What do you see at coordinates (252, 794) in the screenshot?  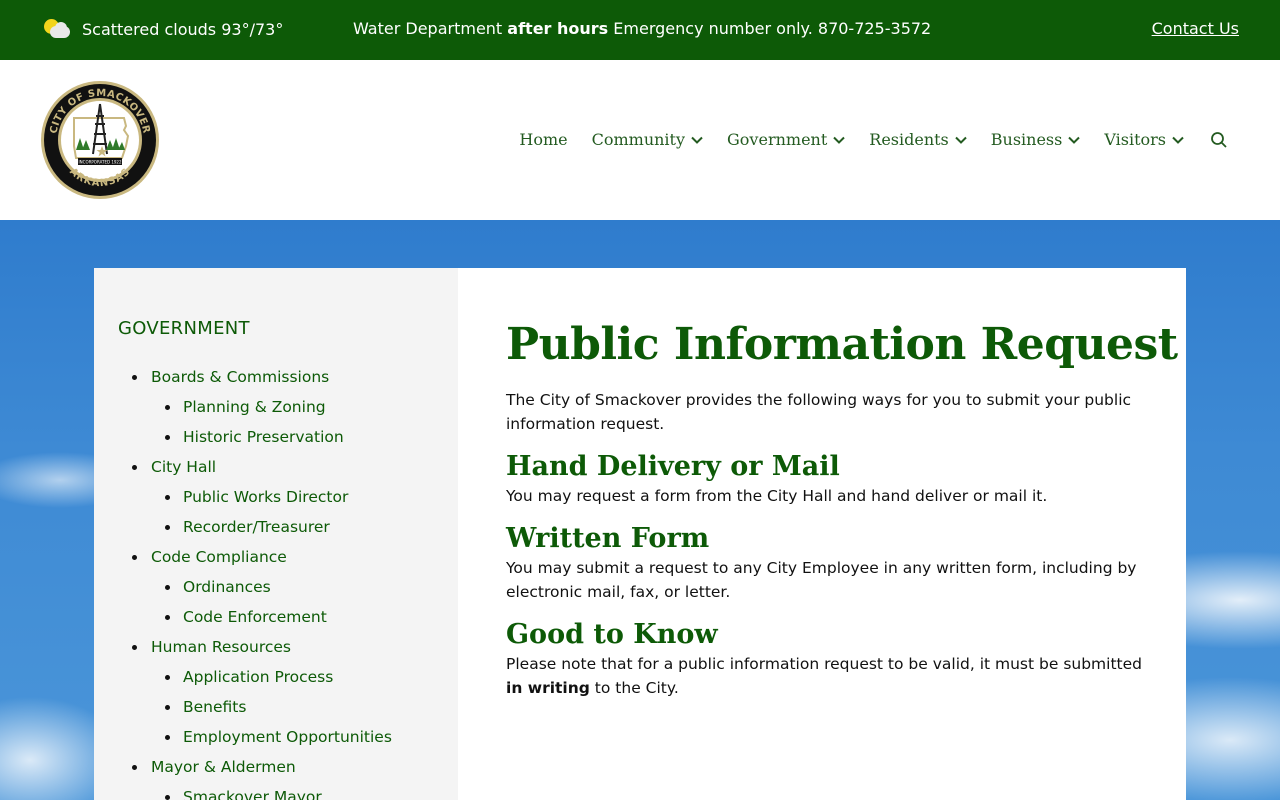 I see `sidebar-item-label: Smackover Mayor` at bounding box center [252, 794].